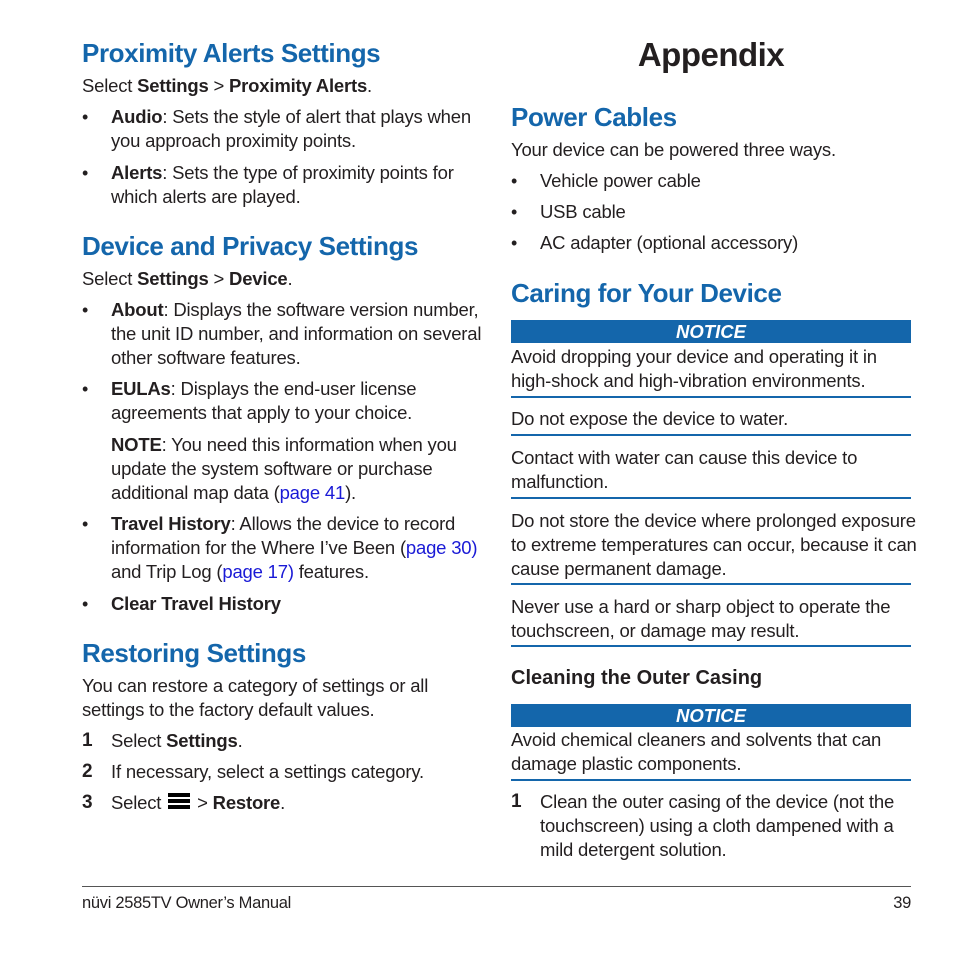  I want to click on page-title: Appendix, so click(711, 54).